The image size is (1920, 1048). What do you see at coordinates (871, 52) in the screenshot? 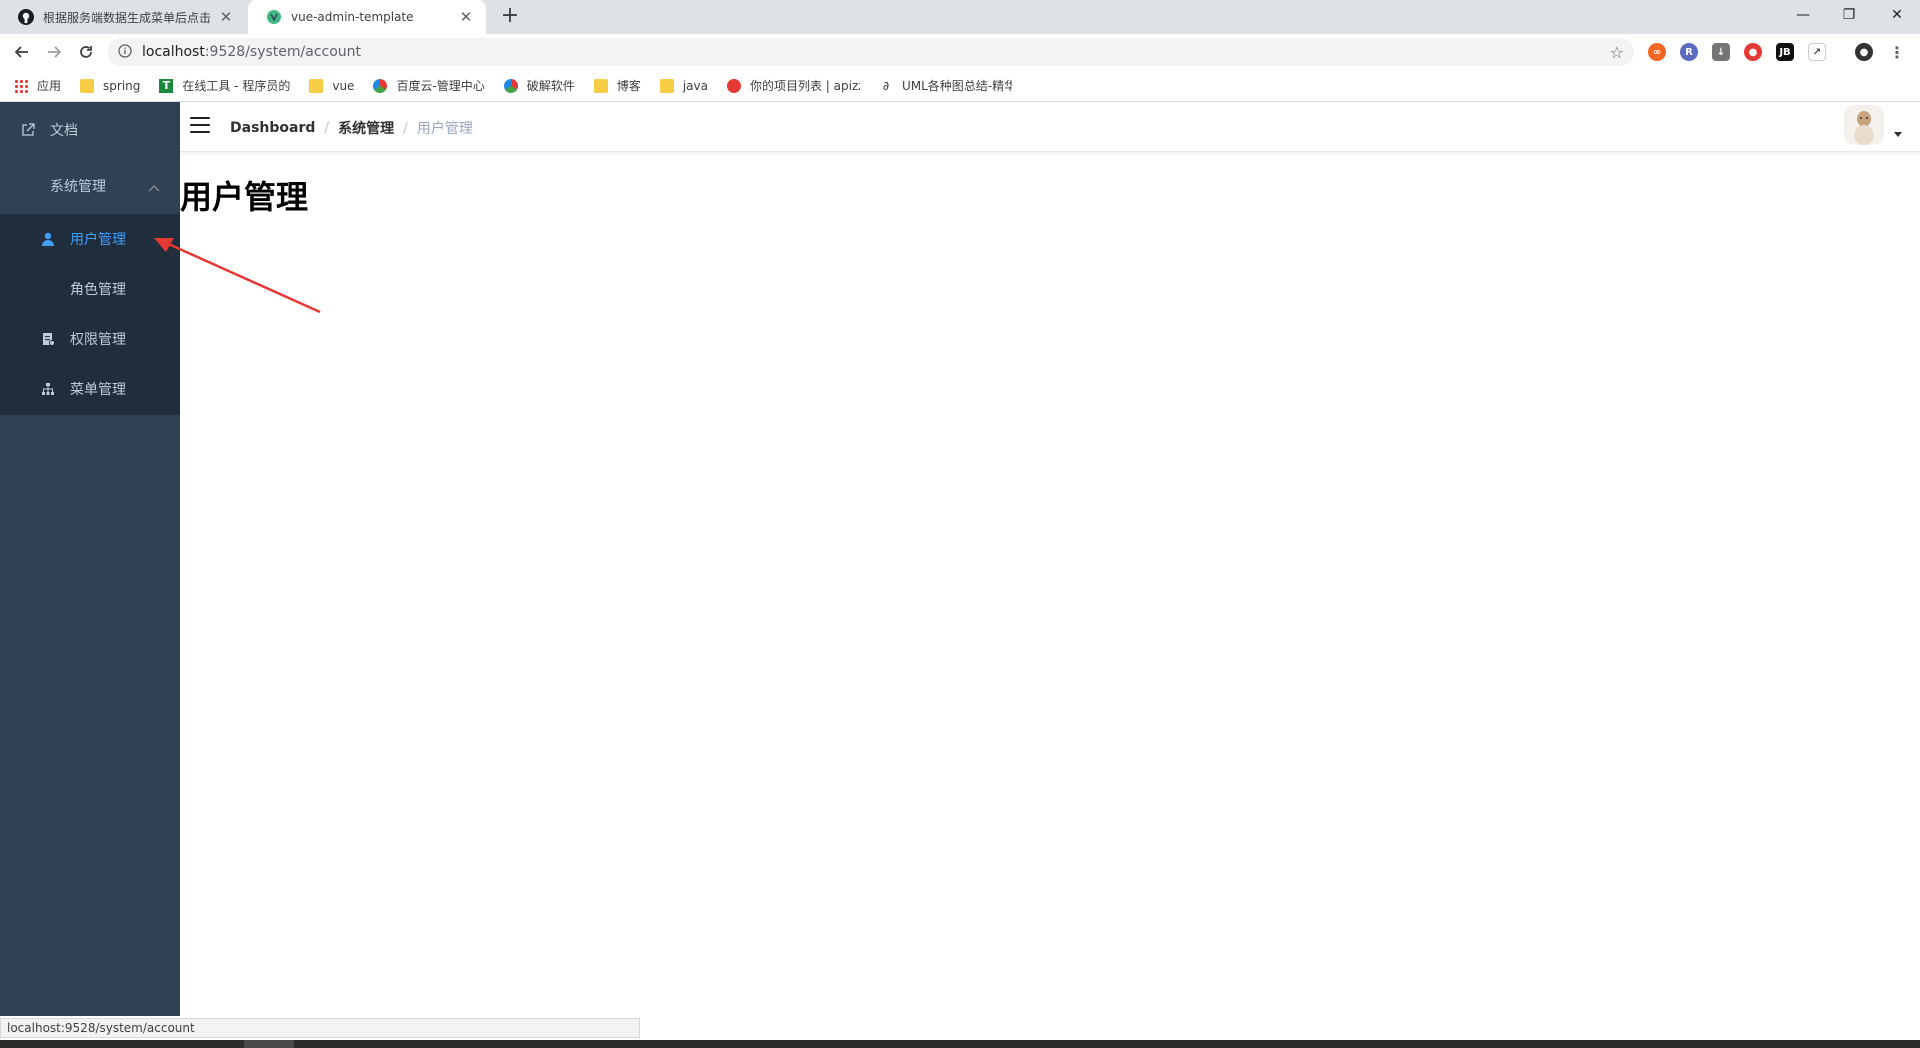
I see `address-bar: localhost:9528/system/account ☆` at bounding box center [871, 52].